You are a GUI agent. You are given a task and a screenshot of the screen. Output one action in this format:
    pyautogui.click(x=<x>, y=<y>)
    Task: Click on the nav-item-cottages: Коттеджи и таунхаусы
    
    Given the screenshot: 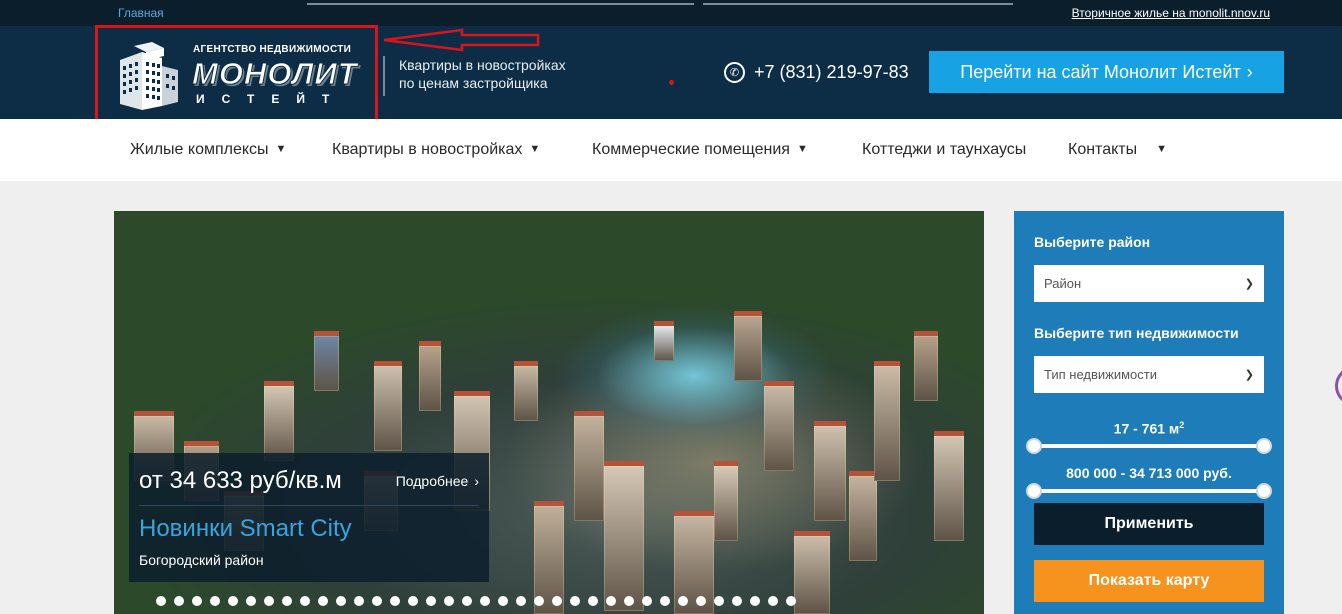 What is the action you would take?
    pyautogui.click(x=944, y=150)
    